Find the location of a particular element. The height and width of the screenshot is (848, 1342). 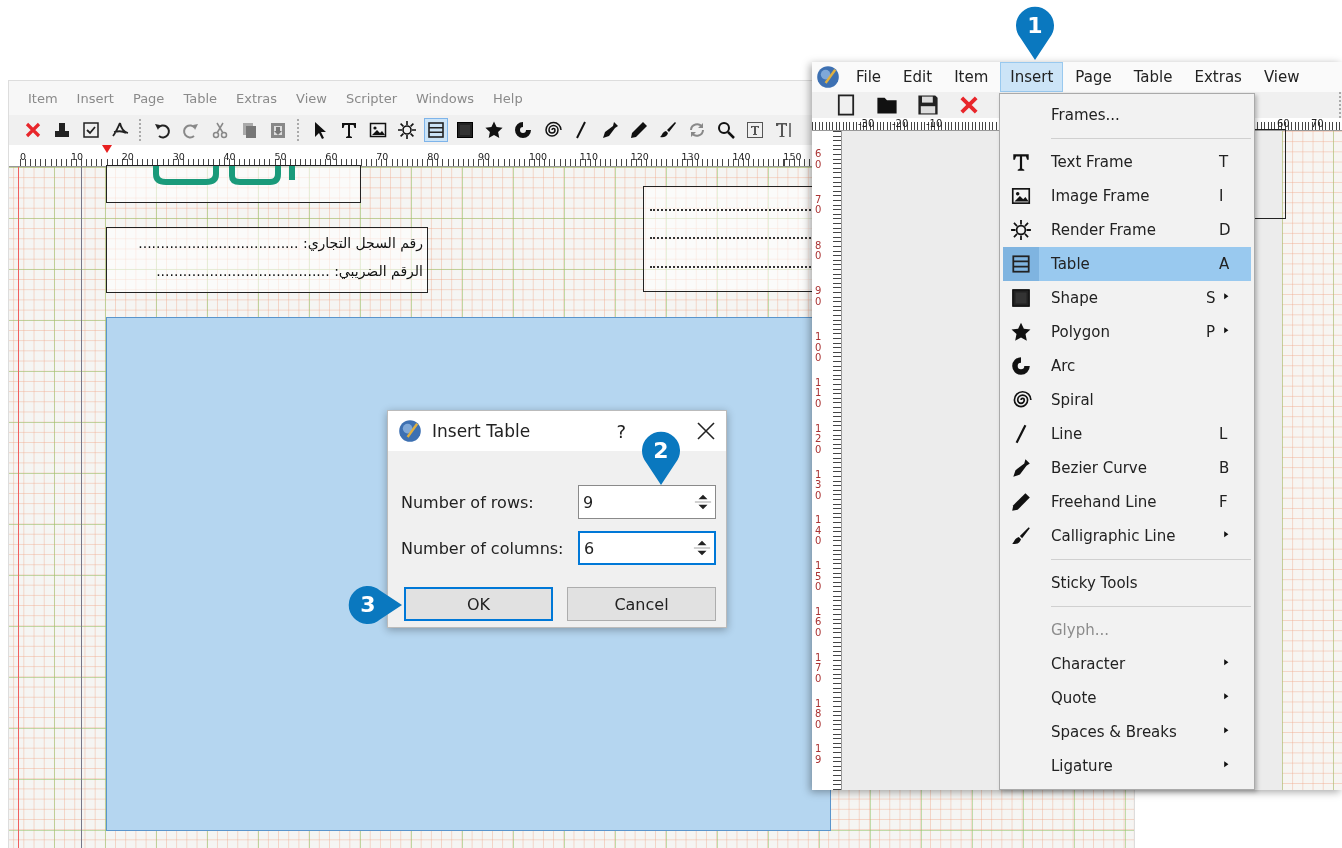

menu-item: Table is located at coordinates (1153, 77).